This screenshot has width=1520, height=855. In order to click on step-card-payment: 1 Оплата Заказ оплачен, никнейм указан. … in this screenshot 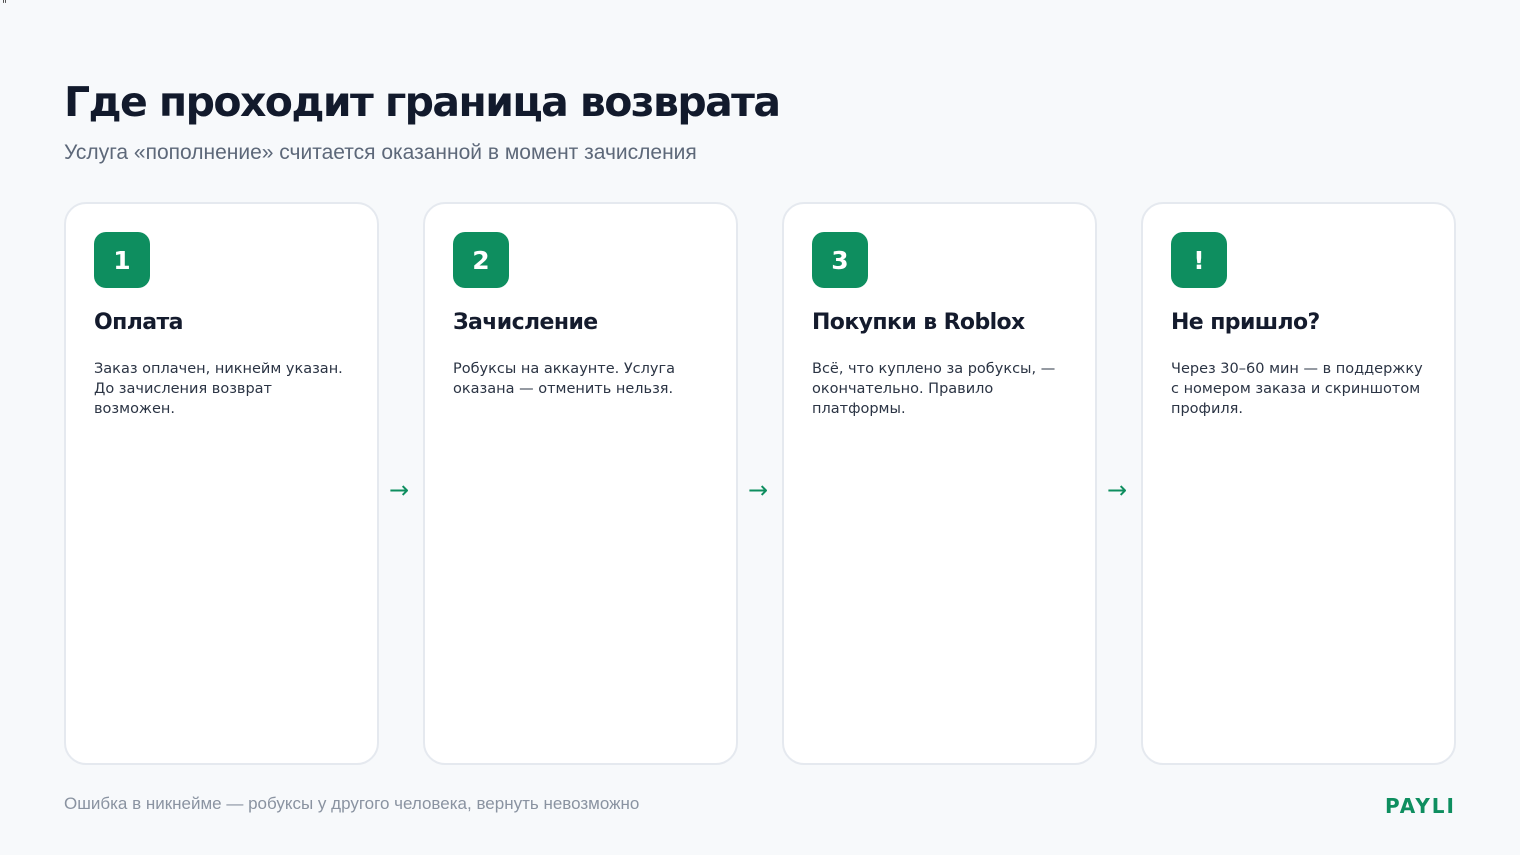, I will do `click(221, 483)`.